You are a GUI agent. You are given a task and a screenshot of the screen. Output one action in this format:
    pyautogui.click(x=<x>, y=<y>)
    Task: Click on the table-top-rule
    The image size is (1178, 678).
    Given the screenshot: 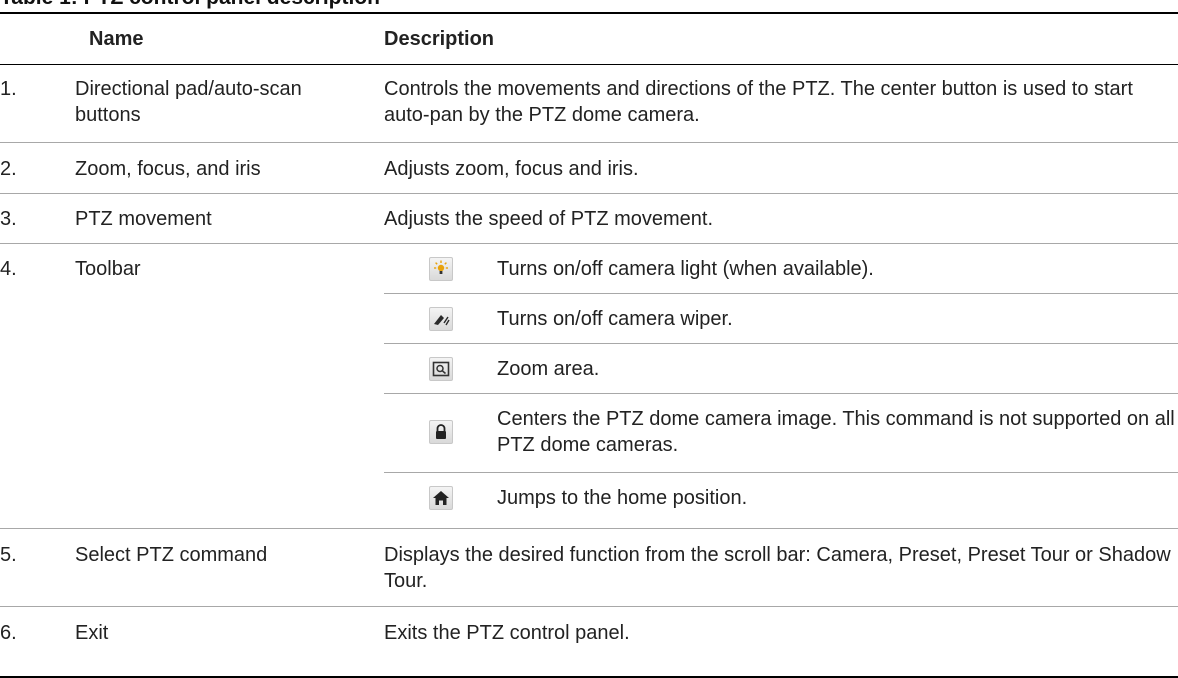 What is the action you would take?
    pyautogui.click(x=589, y=13)
    